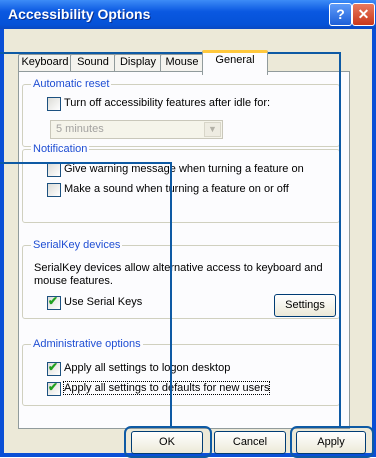  I want to click on tab-keyboard: Keyboard, so click(45, 62).